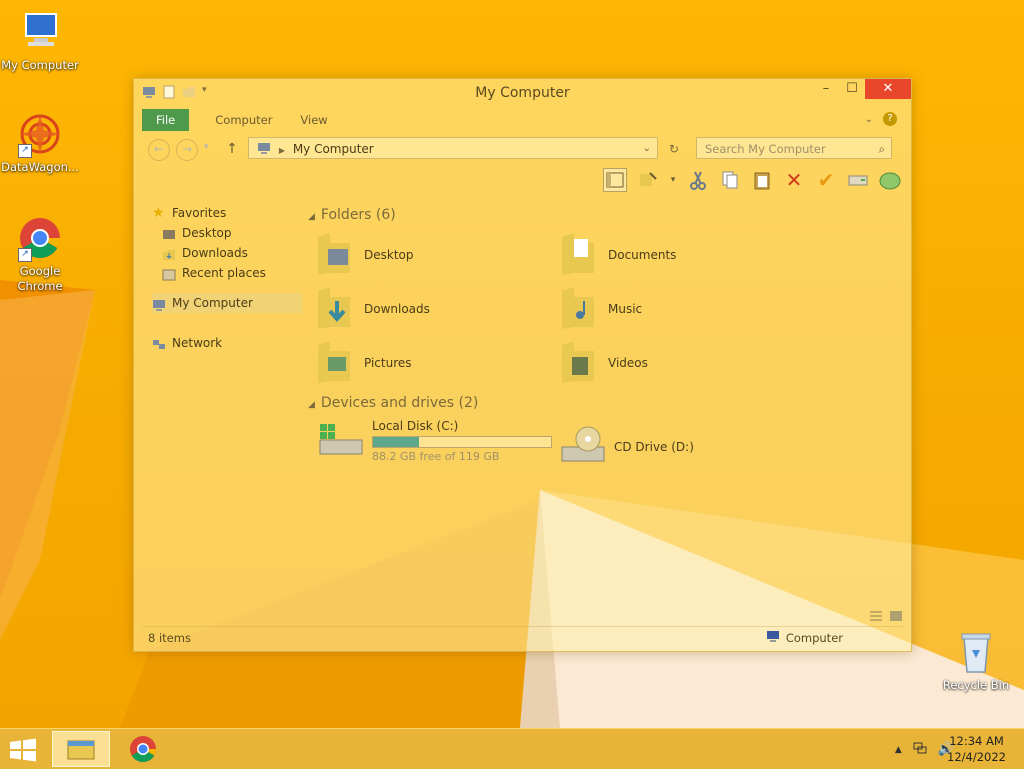 The width and height of the screenshot is (1024, 769). What do you see at coordinates (858, 180) in the screenshot?
I see `drive-icon` at bounding box center [858, 180].